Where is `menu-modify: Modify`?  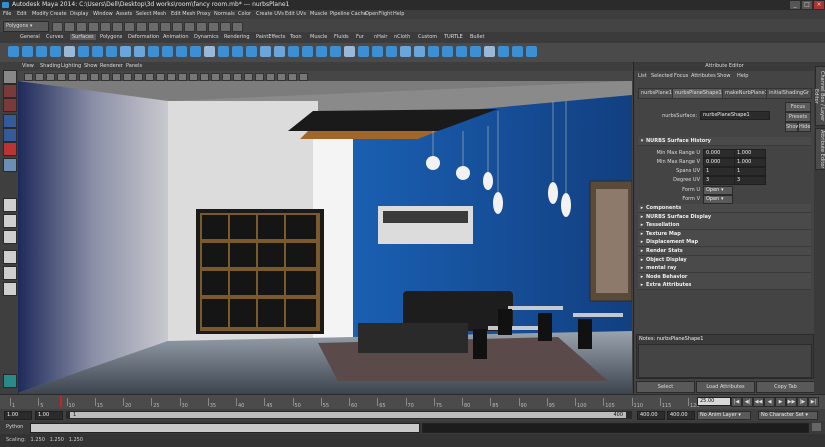 menu-modify: Modify is located at coordinates (40, 14).